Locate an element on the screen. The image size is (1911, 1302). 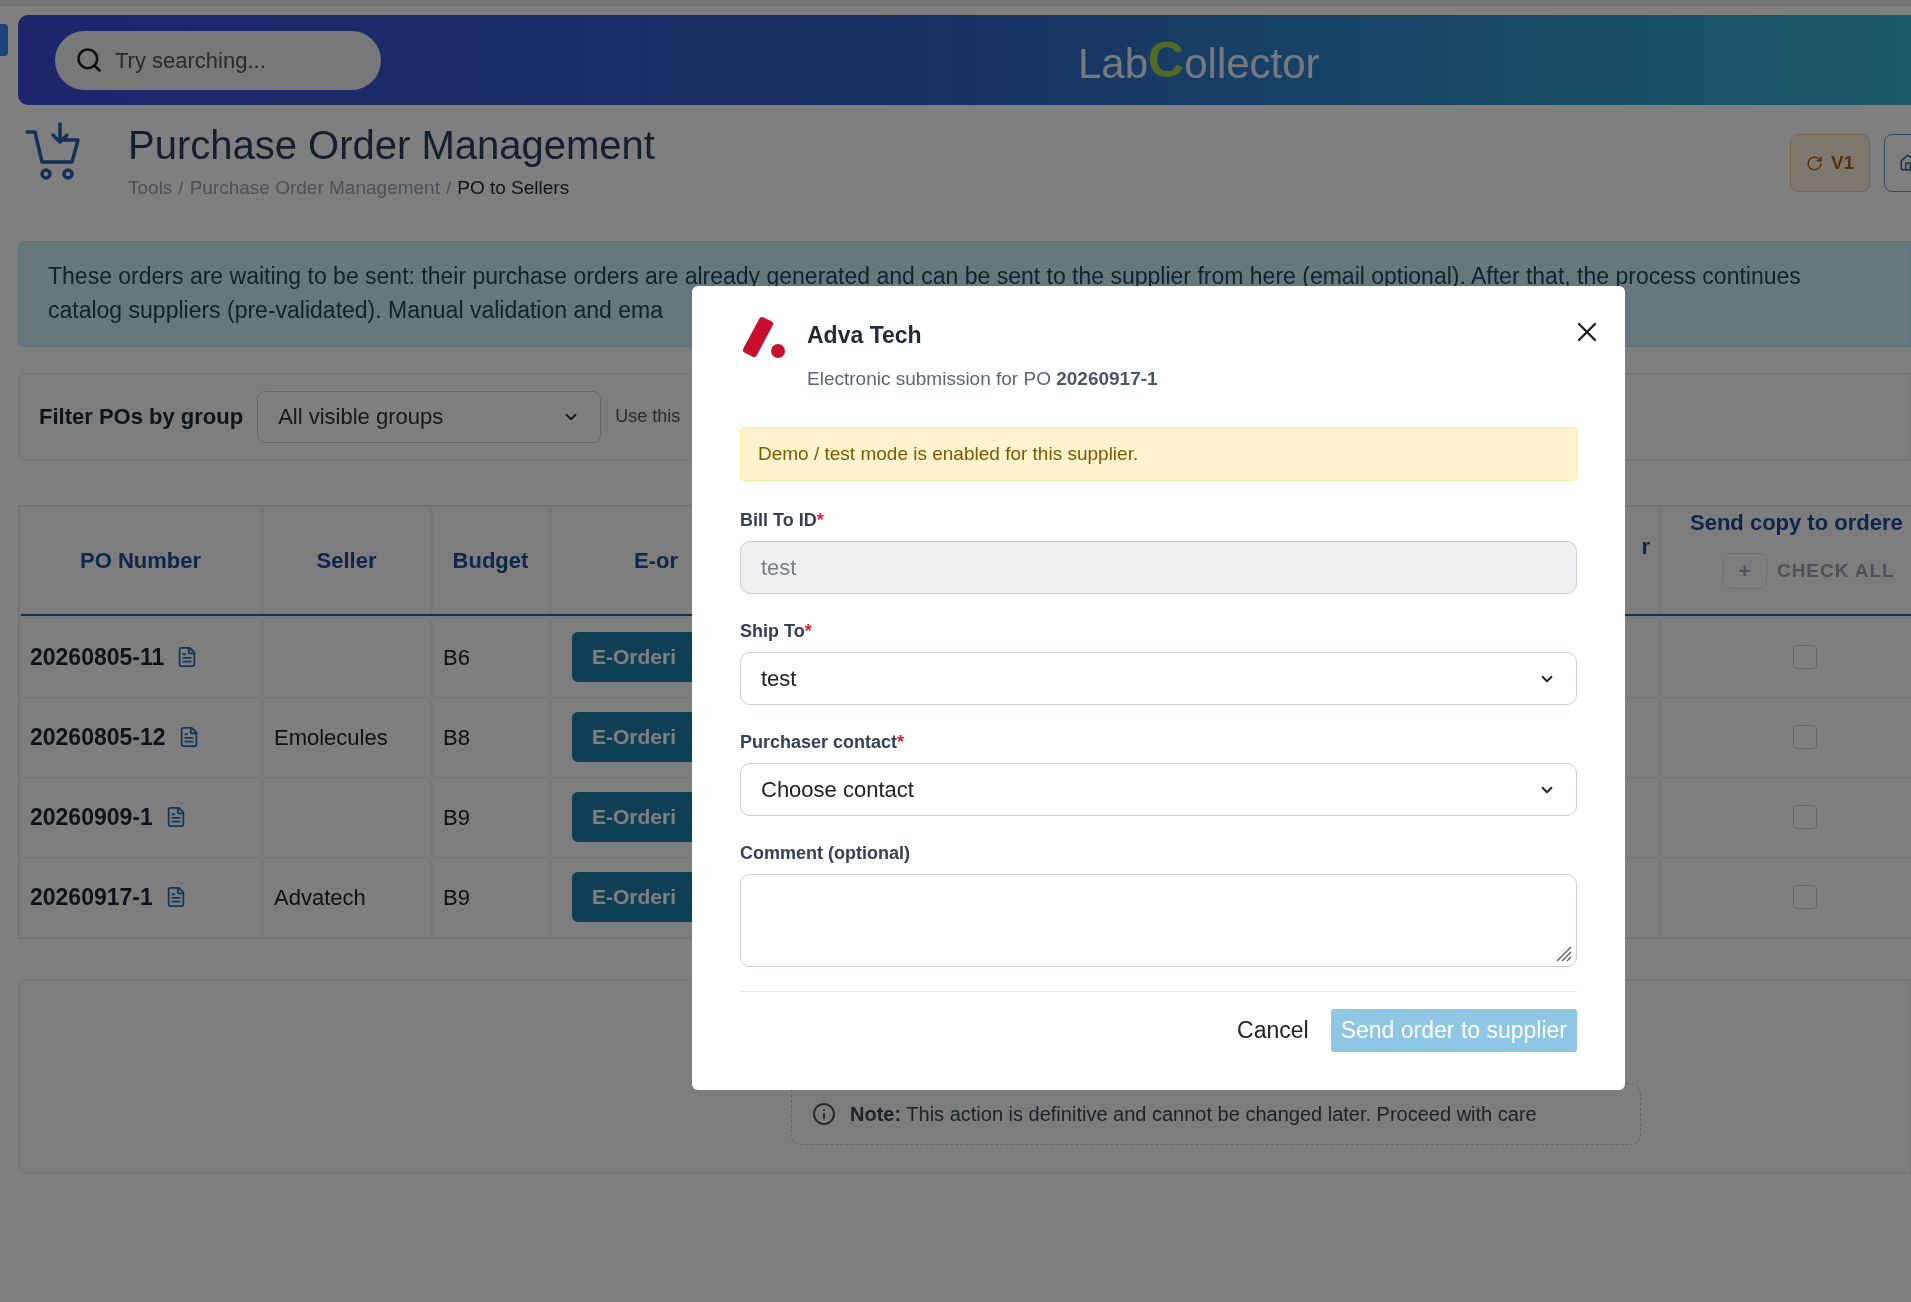
logo-text: LabCollector is located at coordinates (1199, 60).